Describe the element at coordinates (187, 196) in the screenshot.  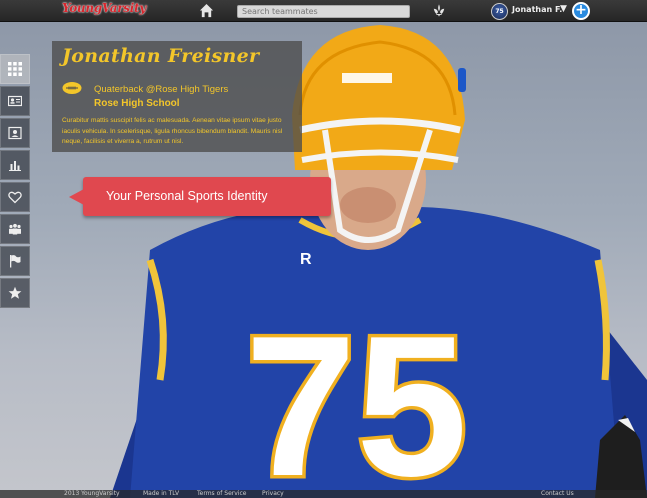
I see `callout-text: Your Personal Sports Identity` at that location.